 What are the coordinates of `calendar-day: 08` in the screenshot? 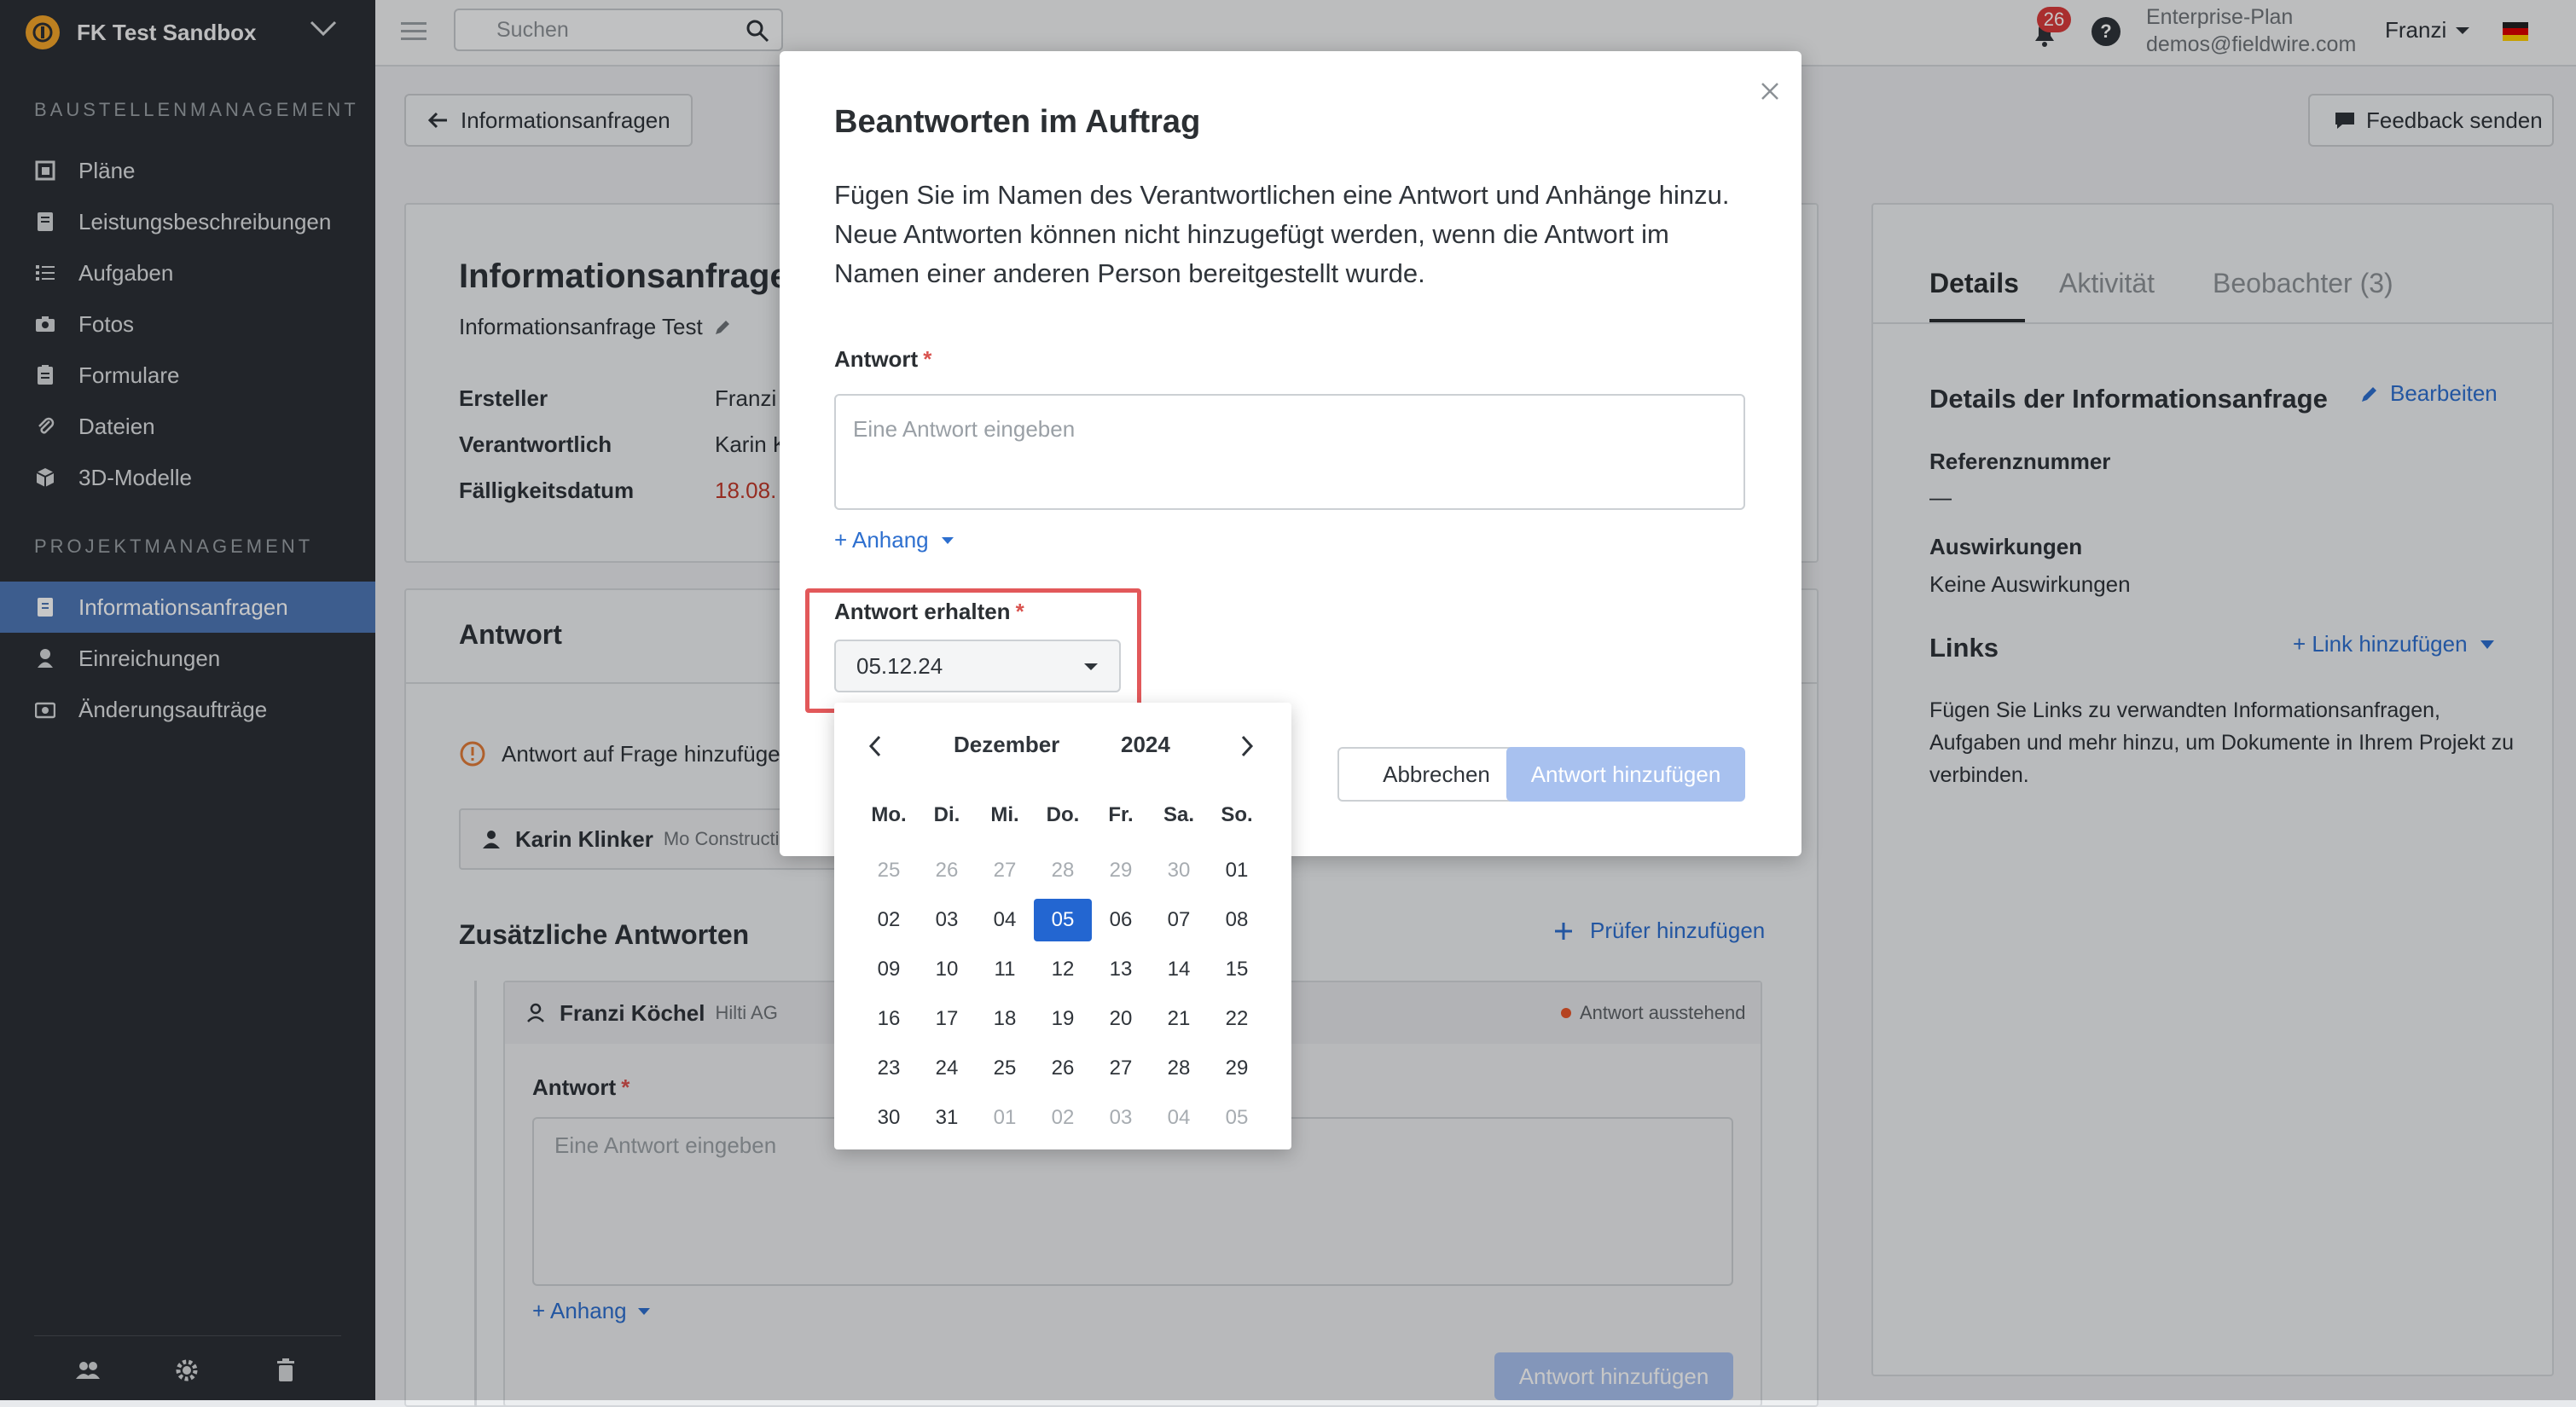 It's located at (1237, 920).